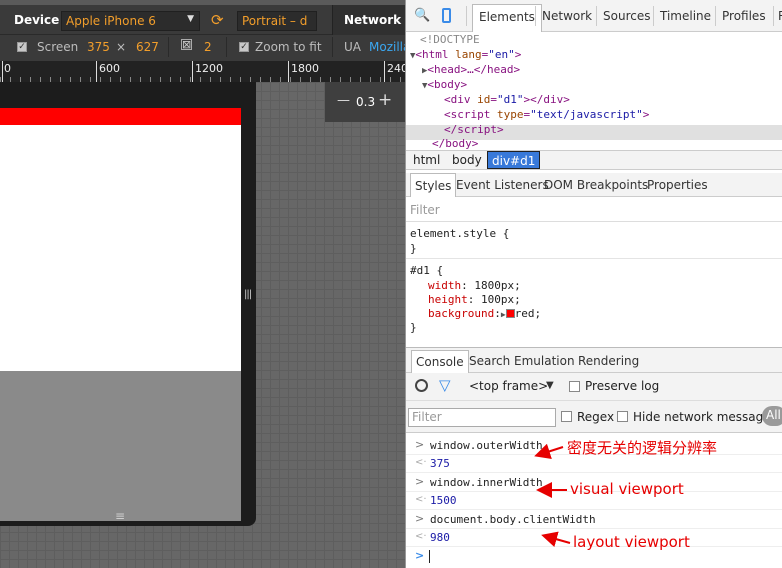 This screenshot has height=568, width=782. I want to click on tab-network: Network, so click(567, 16).